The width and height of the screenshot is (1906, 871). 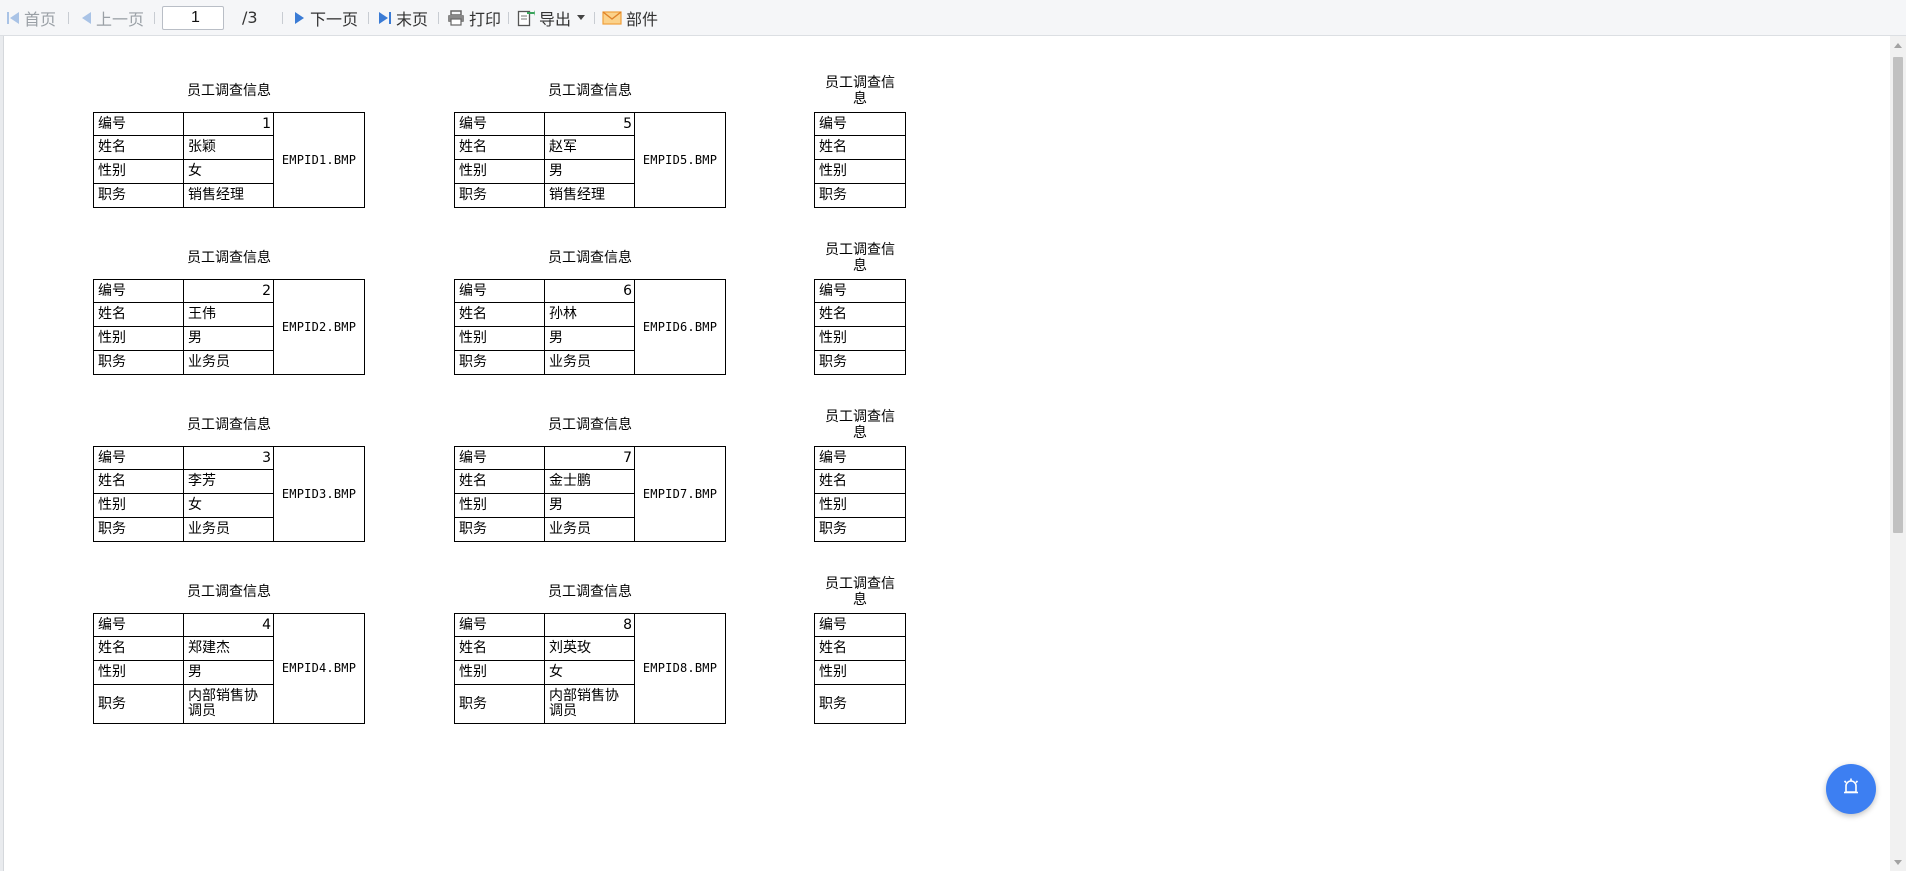 What do you see at coordinates (680, 326) in the screenshot?
I see `employee-photo-placeholder: EMPID6.BMP` at bounding box center [680, 326].